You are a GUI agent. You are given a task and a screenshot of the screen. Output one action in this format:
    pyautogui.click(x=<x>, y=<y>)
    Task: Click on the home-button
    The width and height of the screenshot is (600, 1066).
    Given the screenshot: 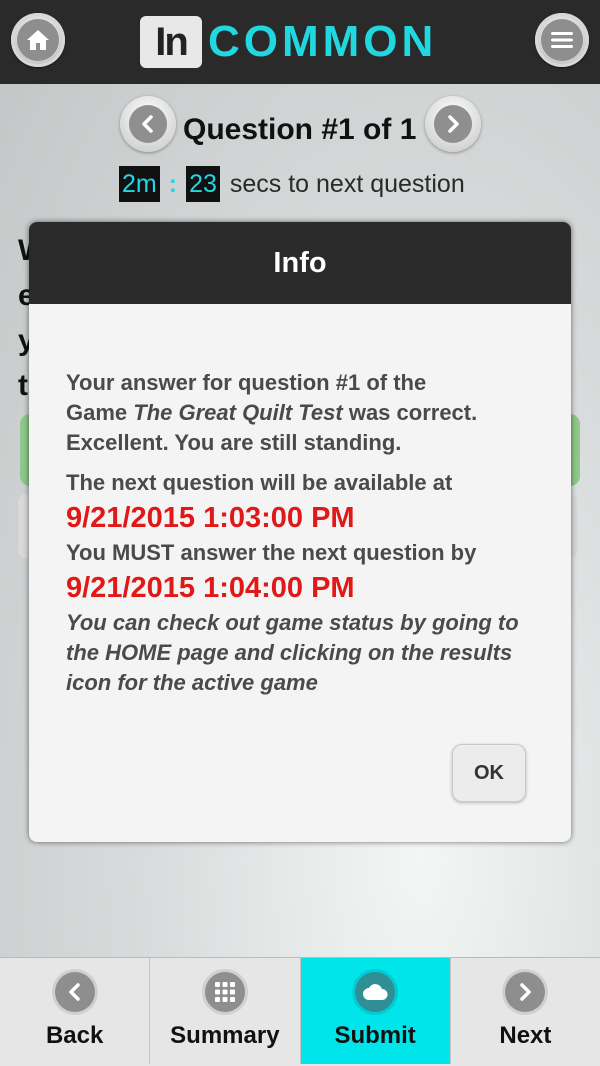 What is the action you would take?
    pyautogui.click(x=38, y=40)
    